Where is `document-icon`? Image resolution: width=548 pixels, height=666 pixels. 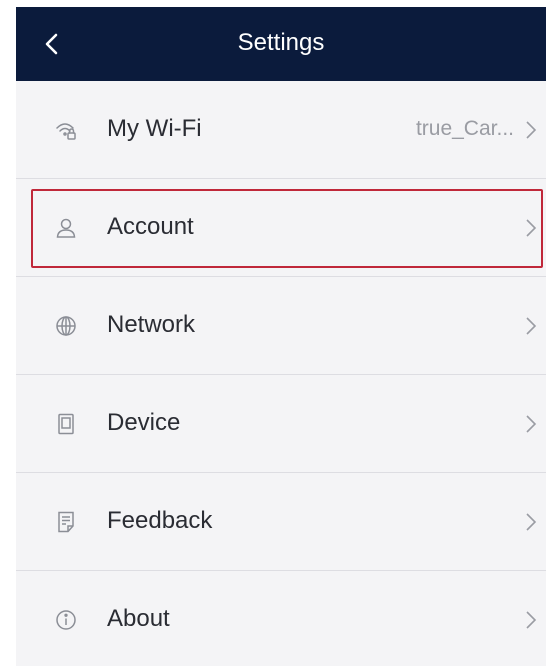 document-icon is located at coordinates (66, 522).